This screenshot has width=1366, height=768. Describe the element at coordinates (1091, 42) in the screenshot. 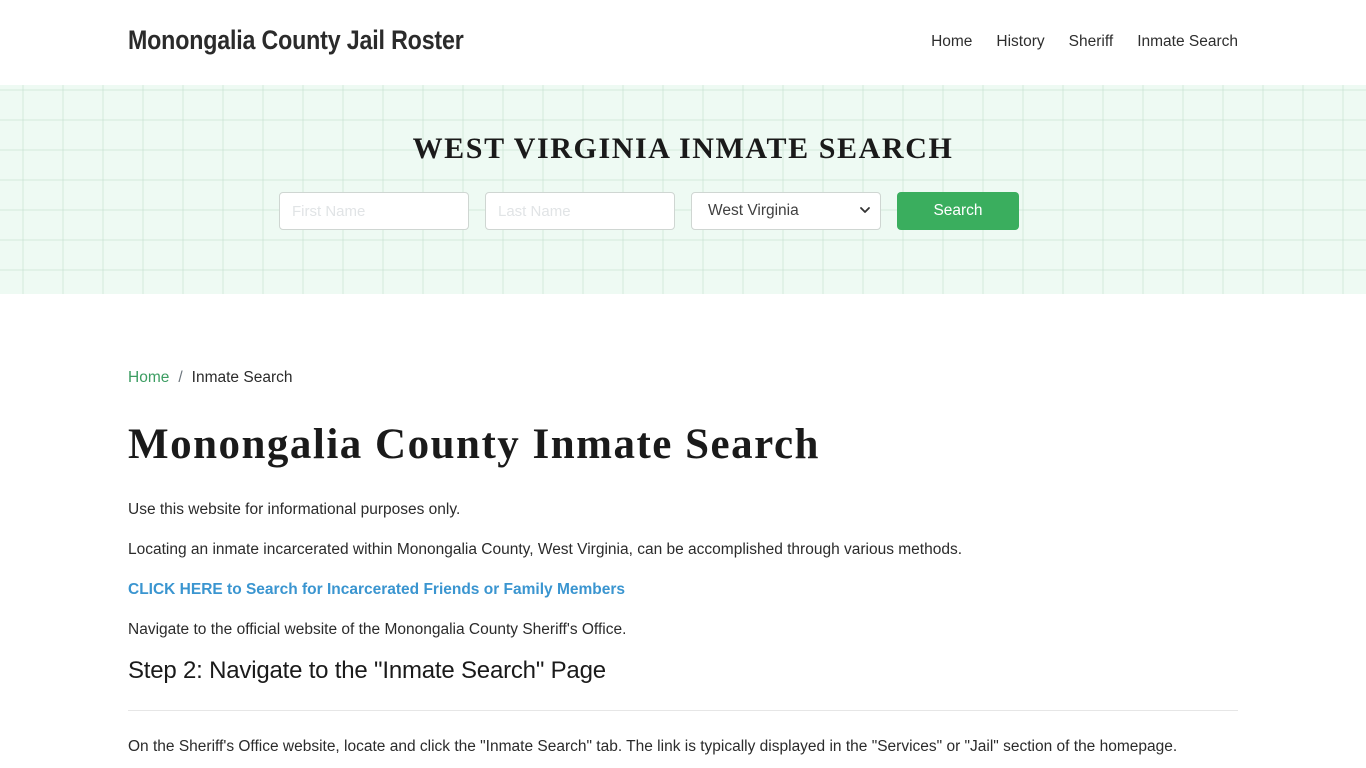

I see `nav-sheriff: Sheriff` at that location.